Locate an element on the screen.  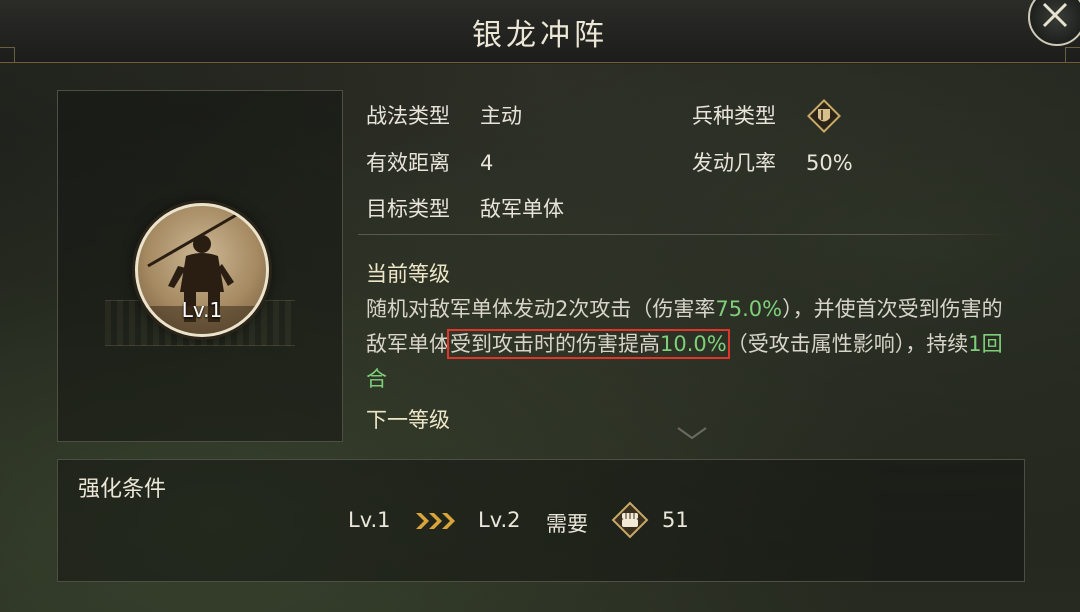
stat-trigger-rate: 发动几率 50% is located at coordinates (772, 162).